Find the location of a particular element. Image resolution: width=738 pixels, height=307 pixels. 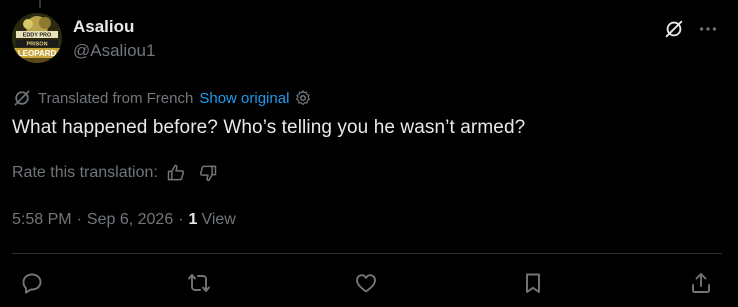

view-count: 1 is located at coordinates (193, 219).